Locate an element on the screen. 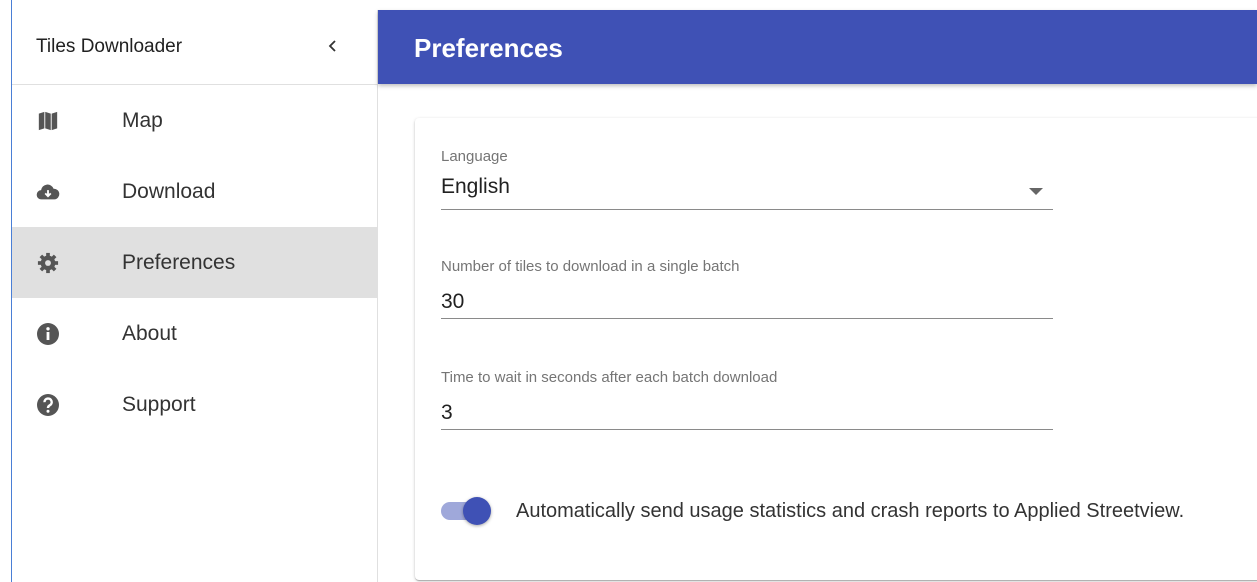  drawer-header: Tiles Downloader is located at coordinates (194, 47).